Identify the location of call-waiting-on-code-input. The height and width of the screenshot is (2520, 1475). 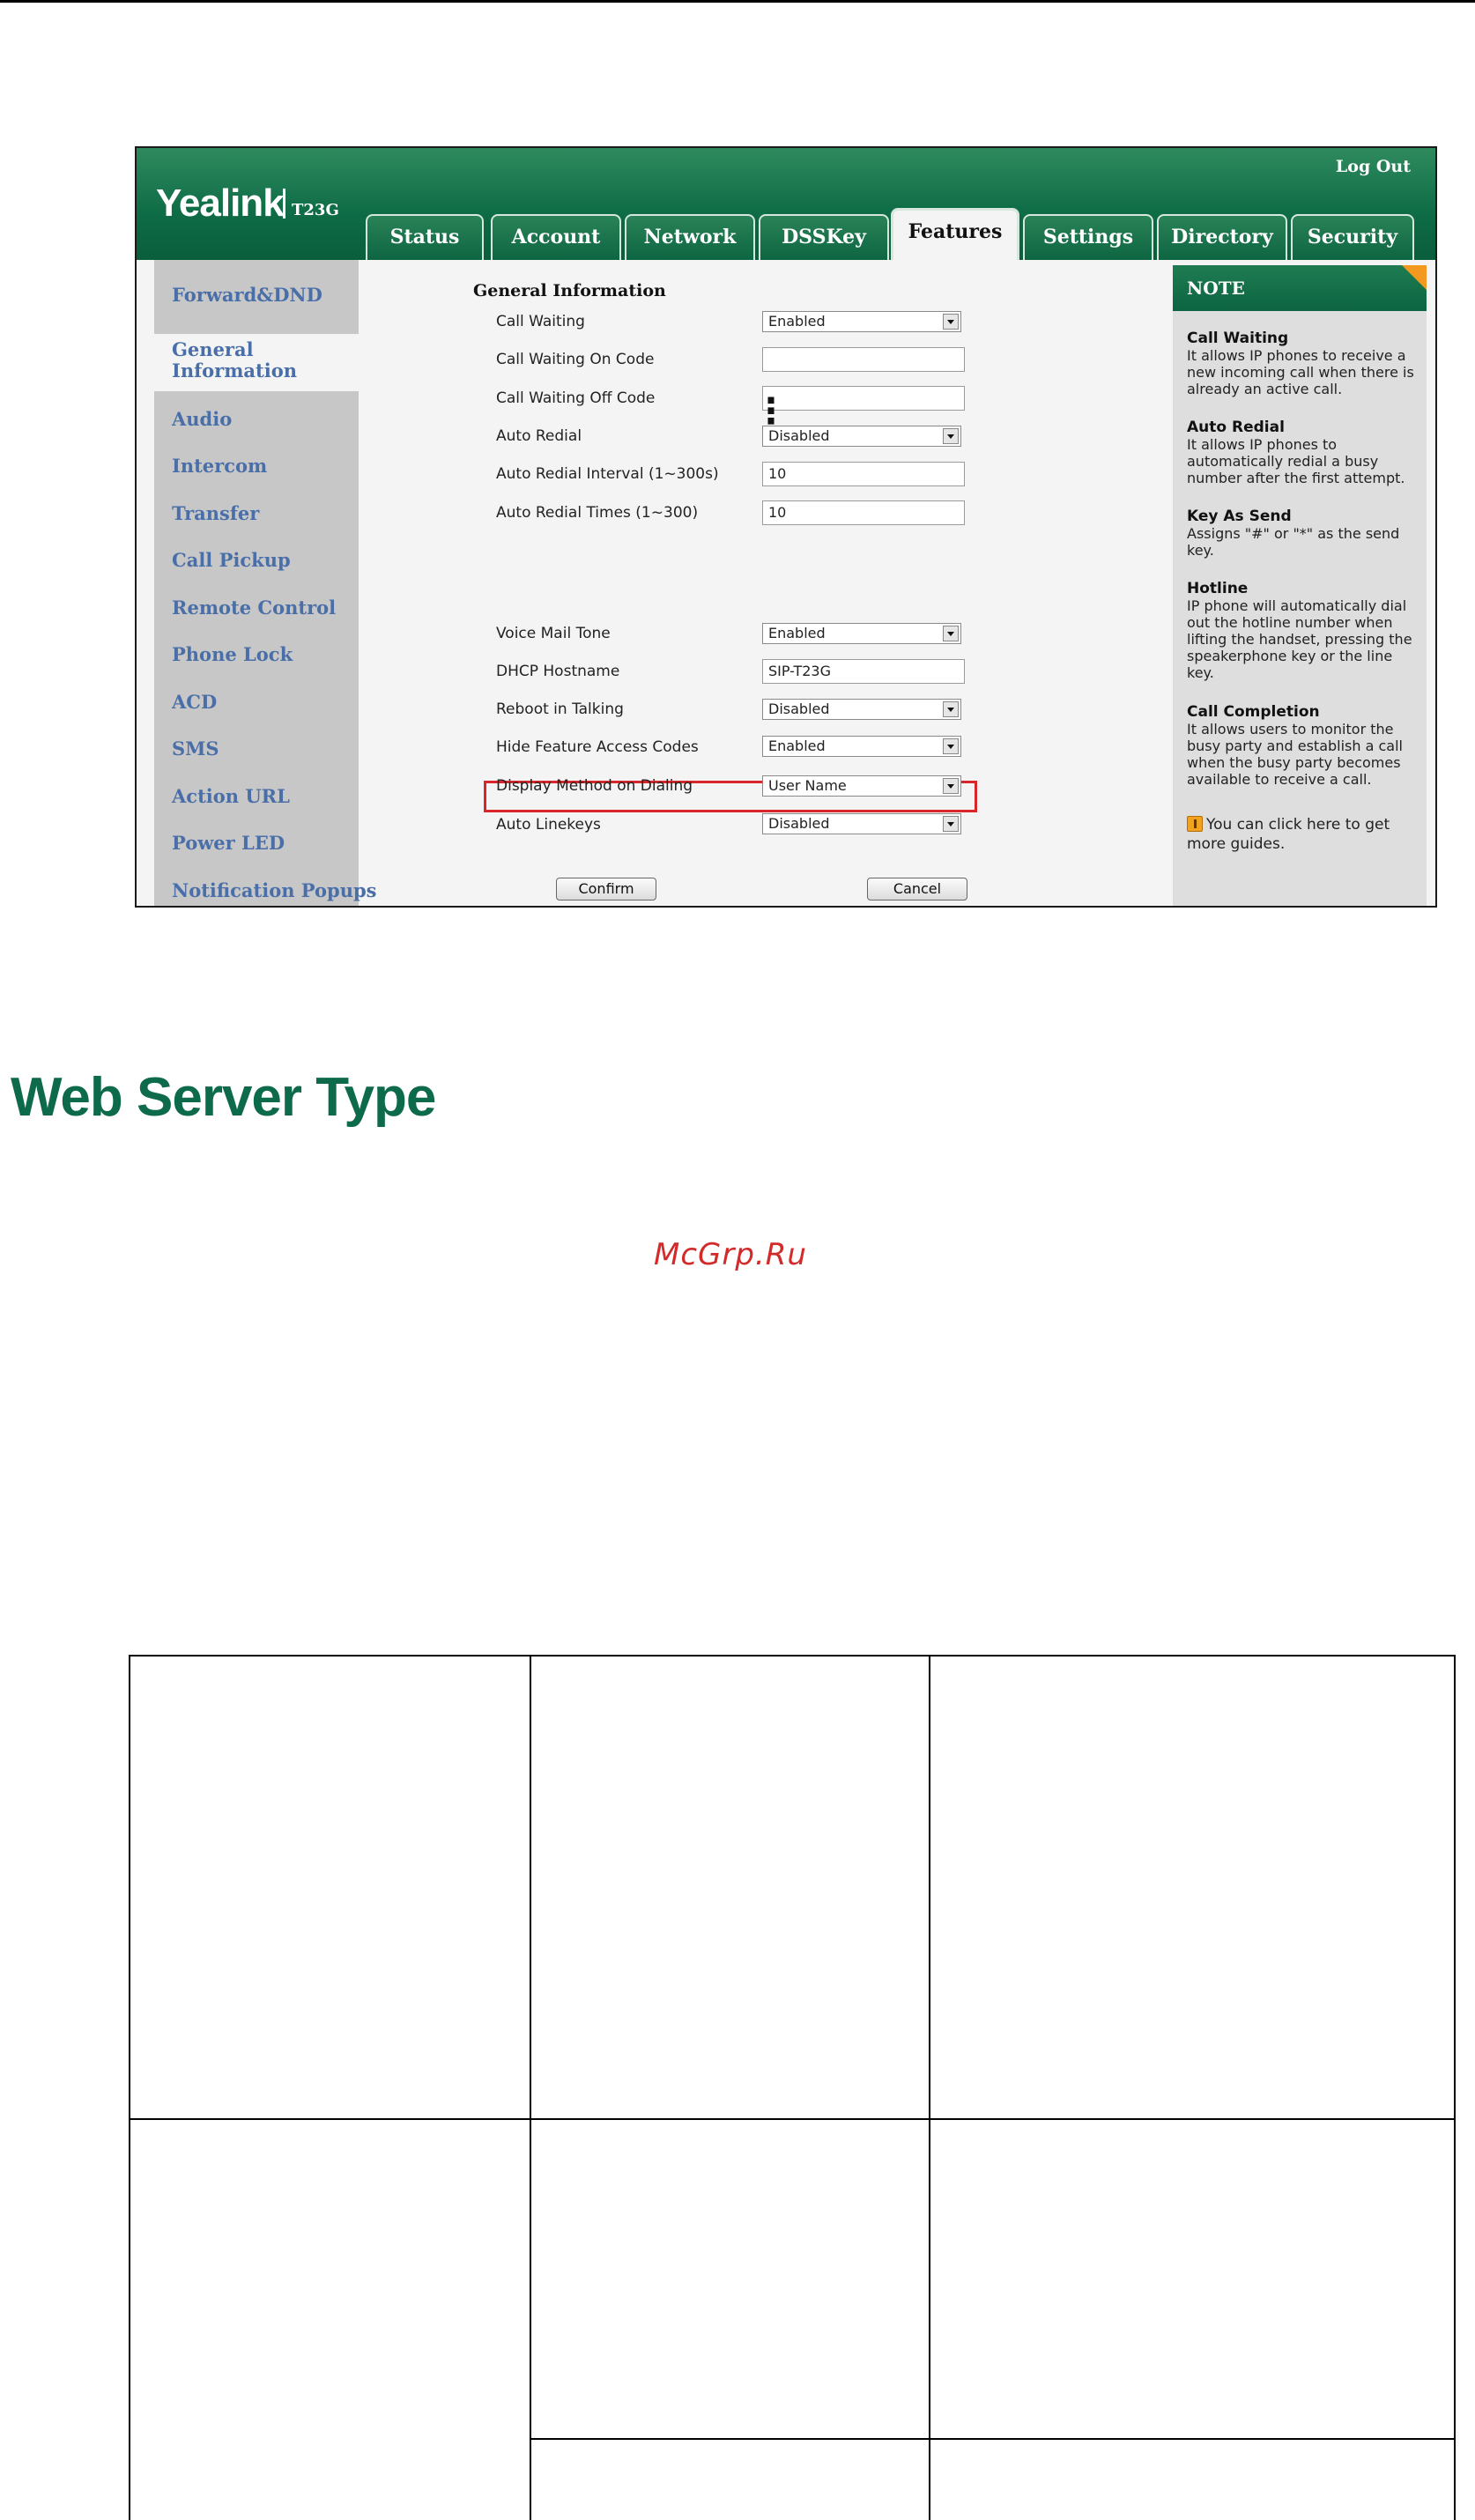
(863, 359).